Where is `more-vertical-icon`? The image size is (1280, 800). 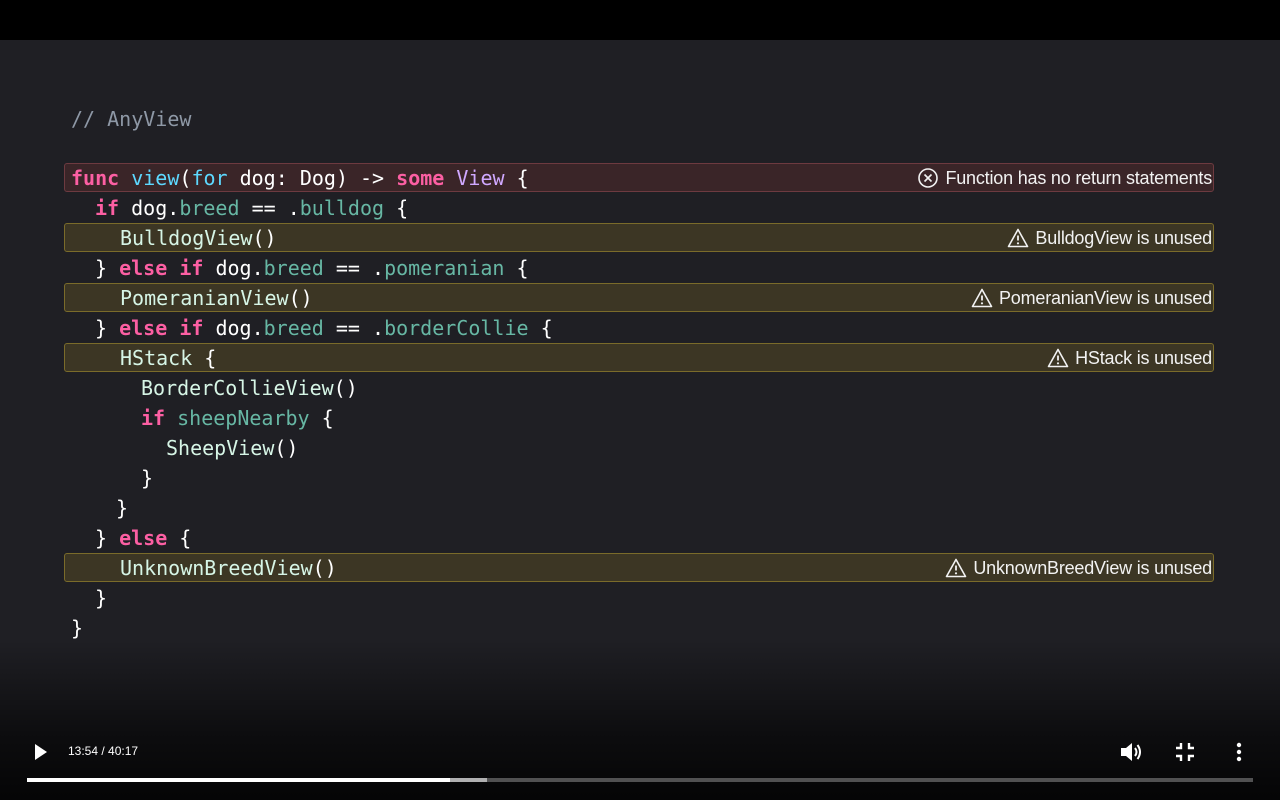 more-vertical-icon is located at coordinates (1239, 752).